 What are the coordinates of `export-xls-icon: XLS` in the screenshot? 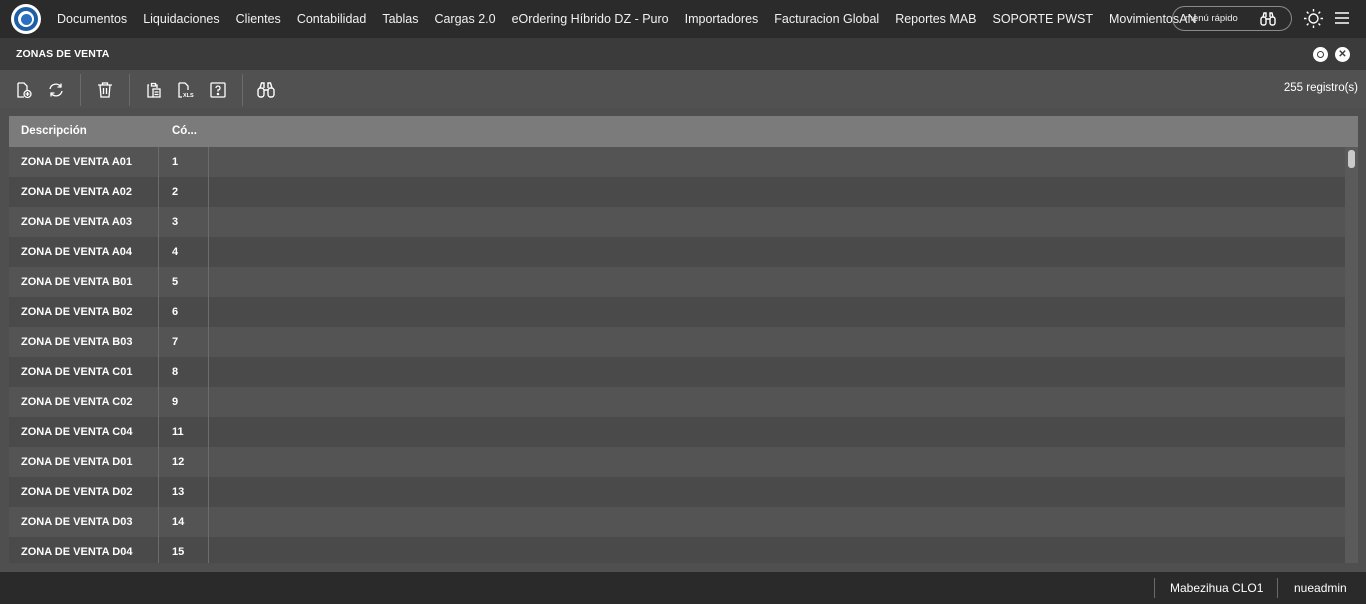 It's located at (186, 90).